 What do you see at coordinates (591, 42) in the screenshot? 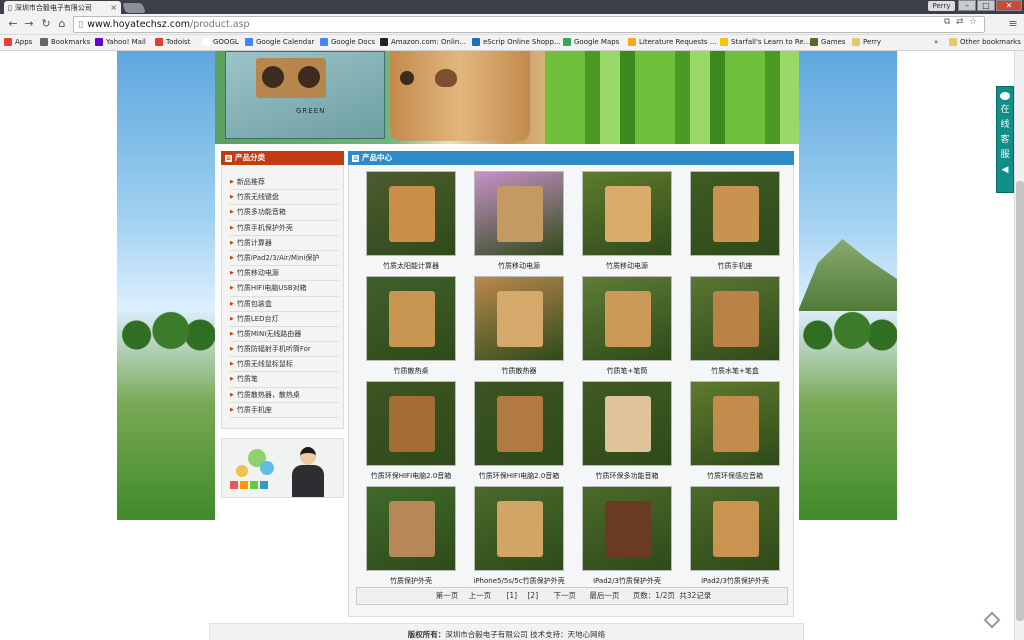
I see `bookmark-item: Google Maps` at bounding box center [591, 42].